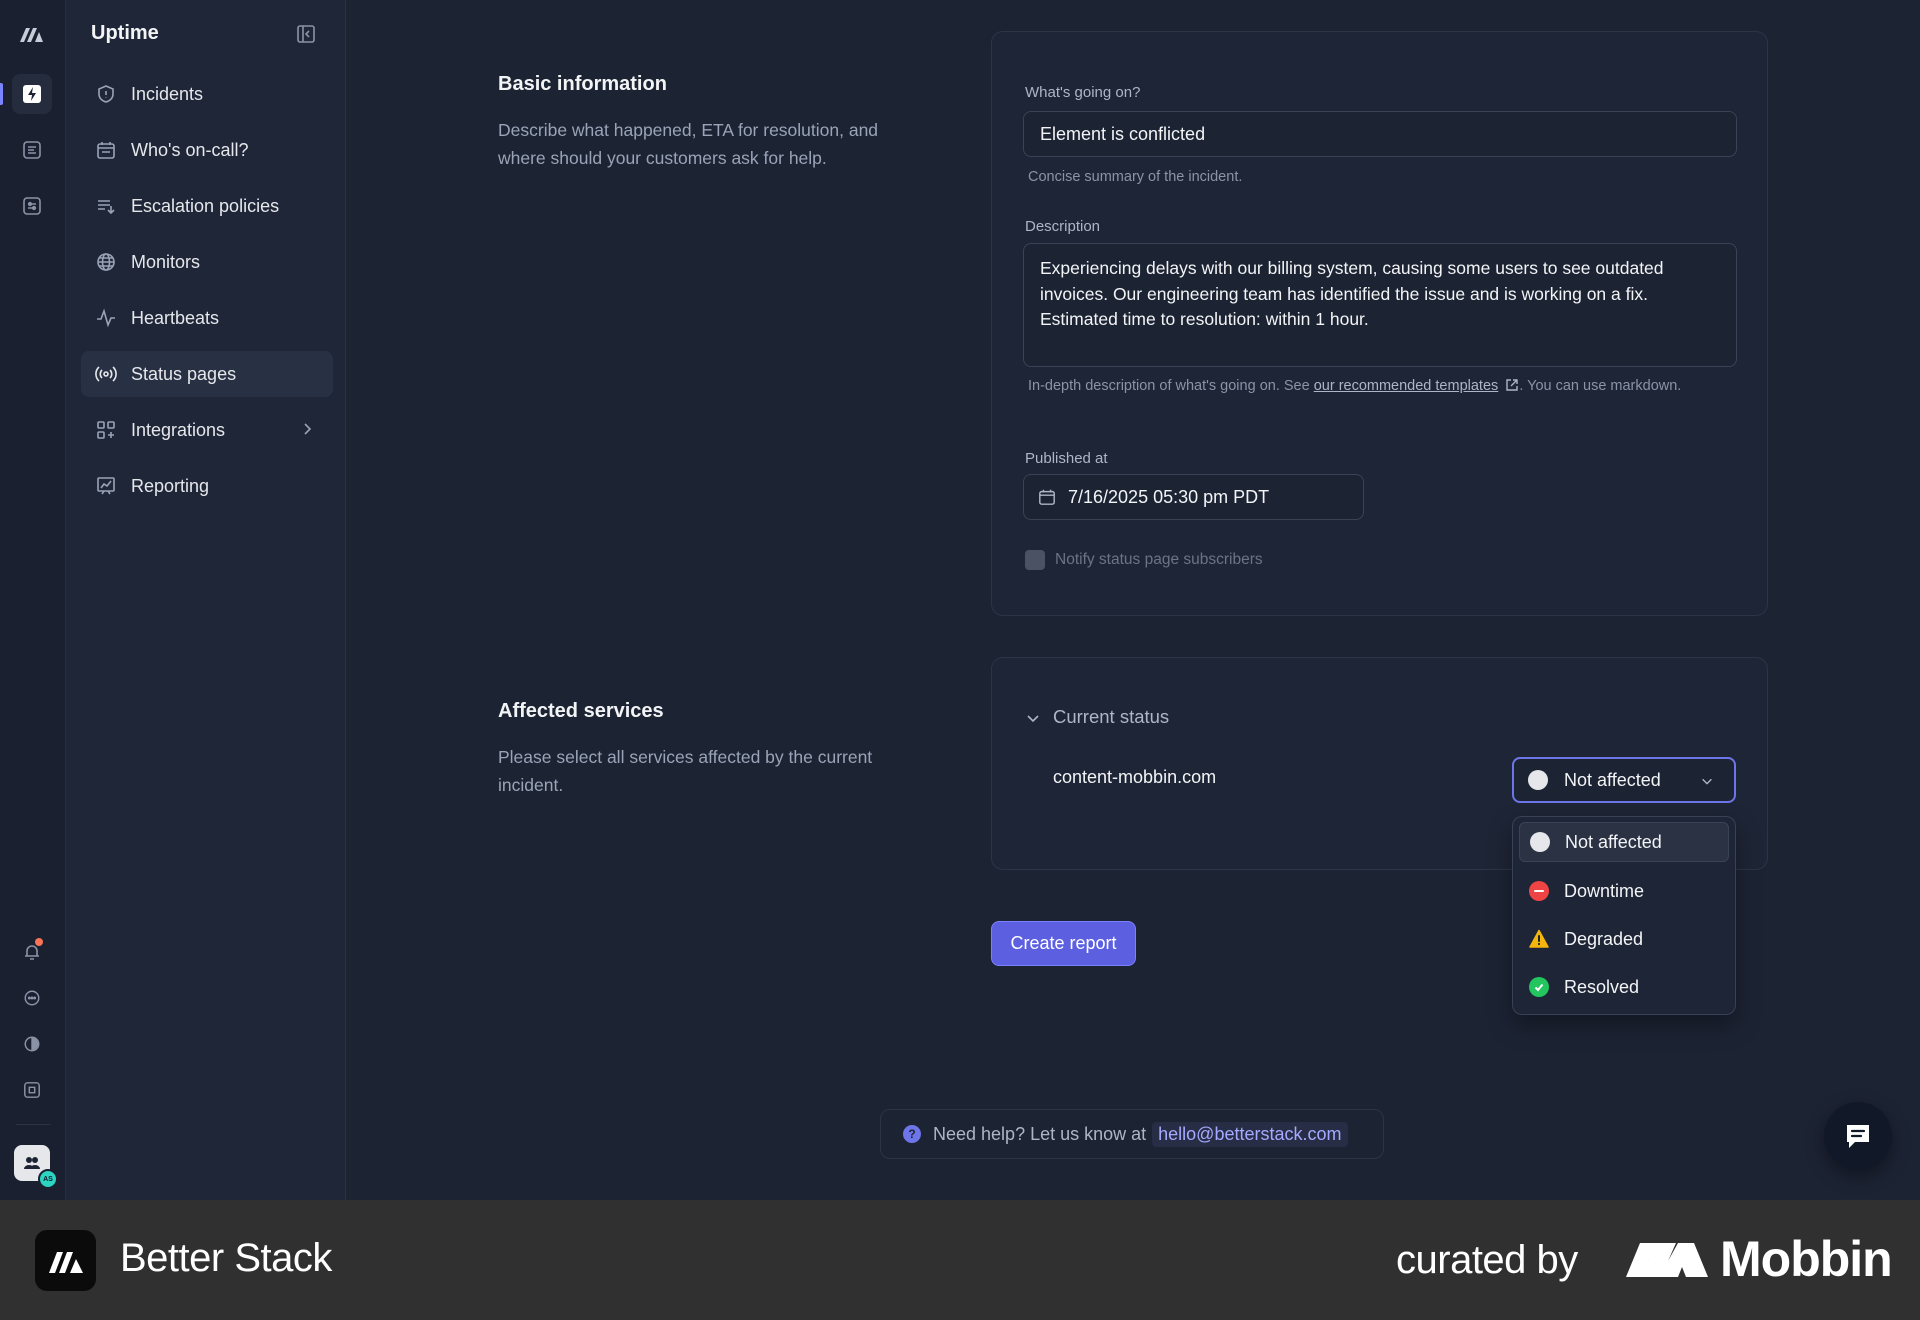 This screenshot has width=1920, height=1320. What do you see at coordinates (1035, 560) in the screenshot?
I see `notify-subscribers-checkbox` at bounding box center [1035, 560].